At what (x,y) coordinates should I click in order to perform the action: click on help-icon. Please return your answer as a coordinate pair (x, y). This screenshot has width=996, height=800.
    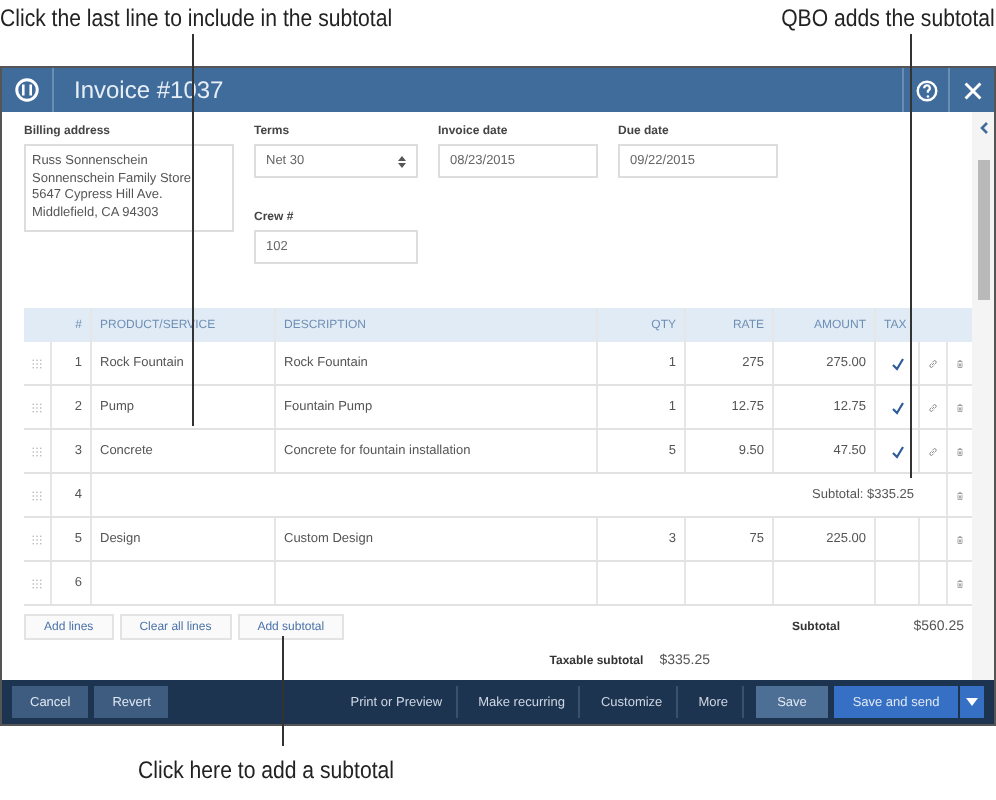
    Looking at the image, I should click on (927, 90).